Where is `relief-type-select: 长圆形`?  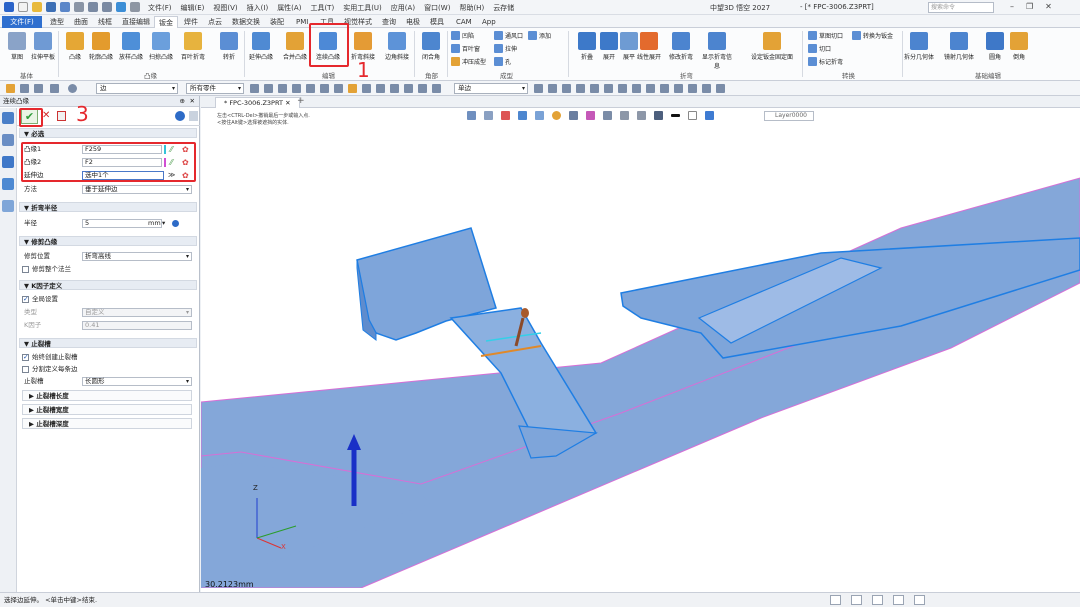
relief-type-select: 长圆形 is located at coordinates (137, 381).